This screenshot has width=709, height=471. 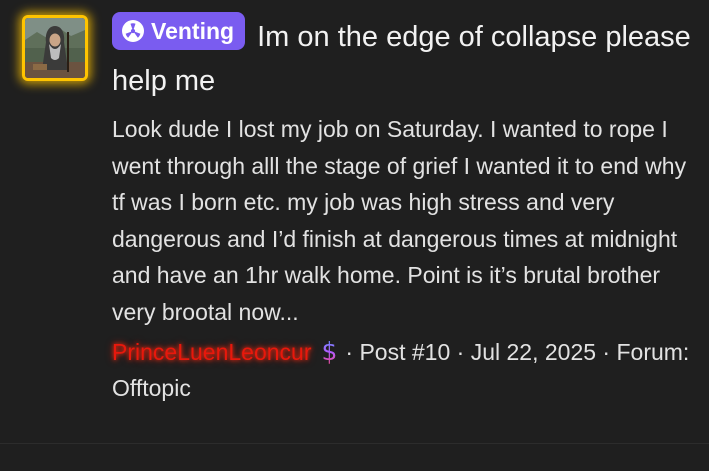 I want to click on avatar, so click(x=55, y=48).